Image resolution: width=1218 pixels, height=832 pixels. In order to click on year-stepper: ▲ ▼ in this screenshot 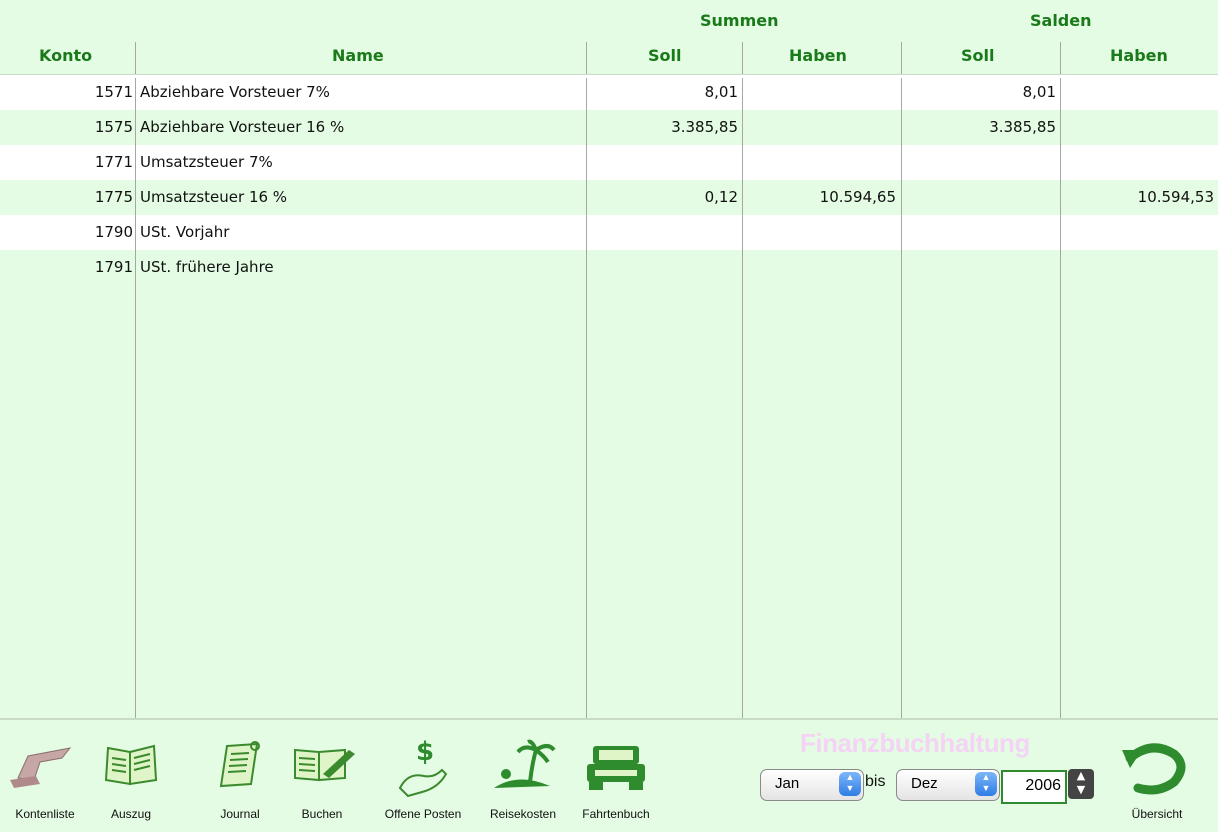, I will do `click(1081, 784)`.